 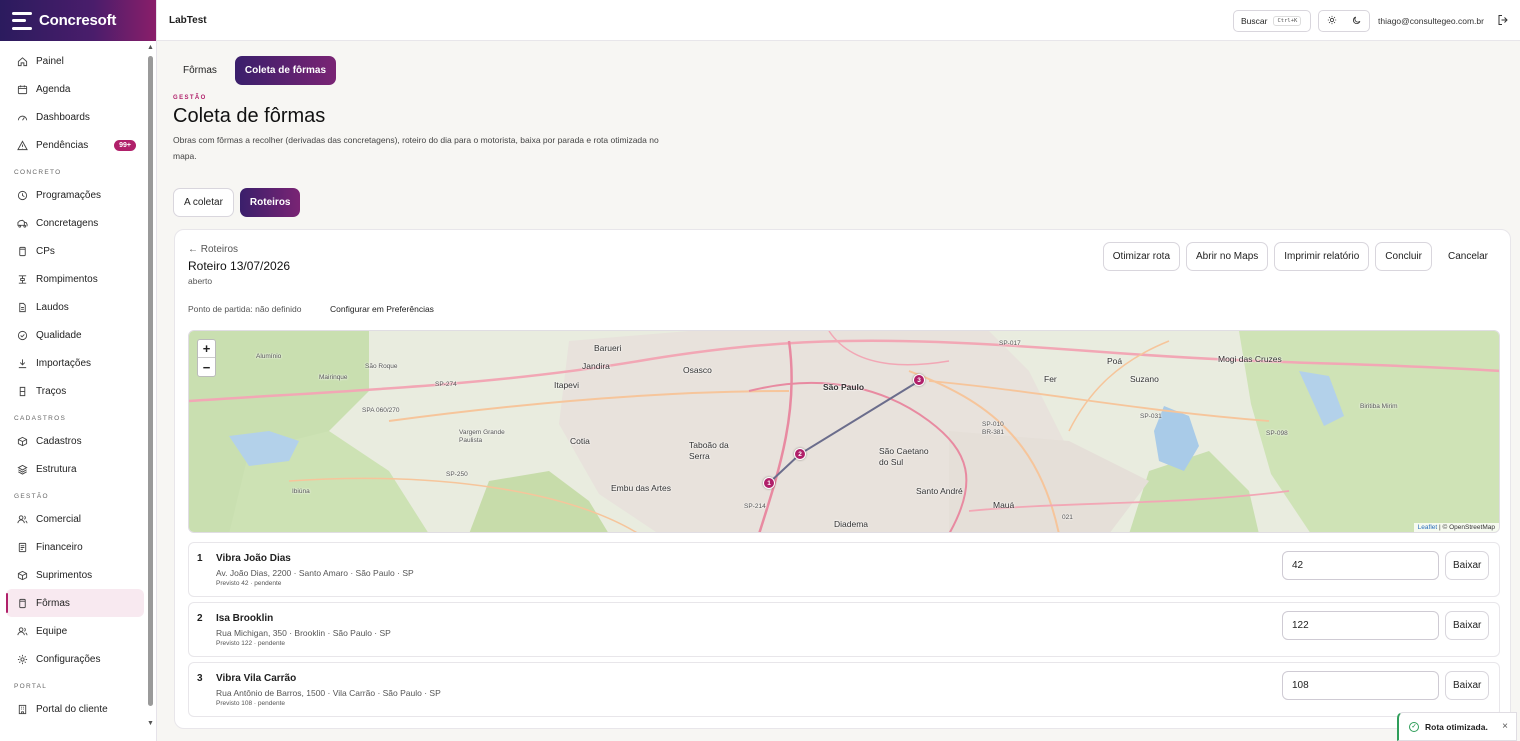 I want to click on section-concreto: CONCRETO, so click(x=38, y=172).